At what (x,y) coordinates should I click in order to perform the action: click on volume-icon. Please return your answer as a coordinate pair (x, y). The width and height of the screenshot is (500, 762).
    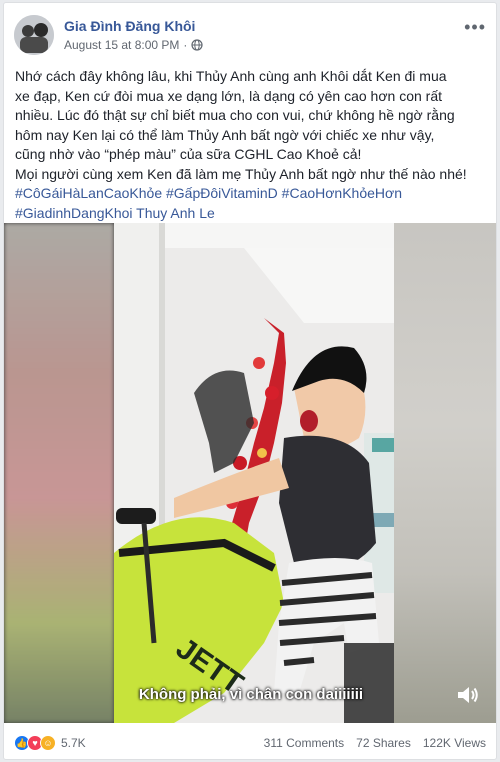
    Looking at the image, I should click on (468, 695).